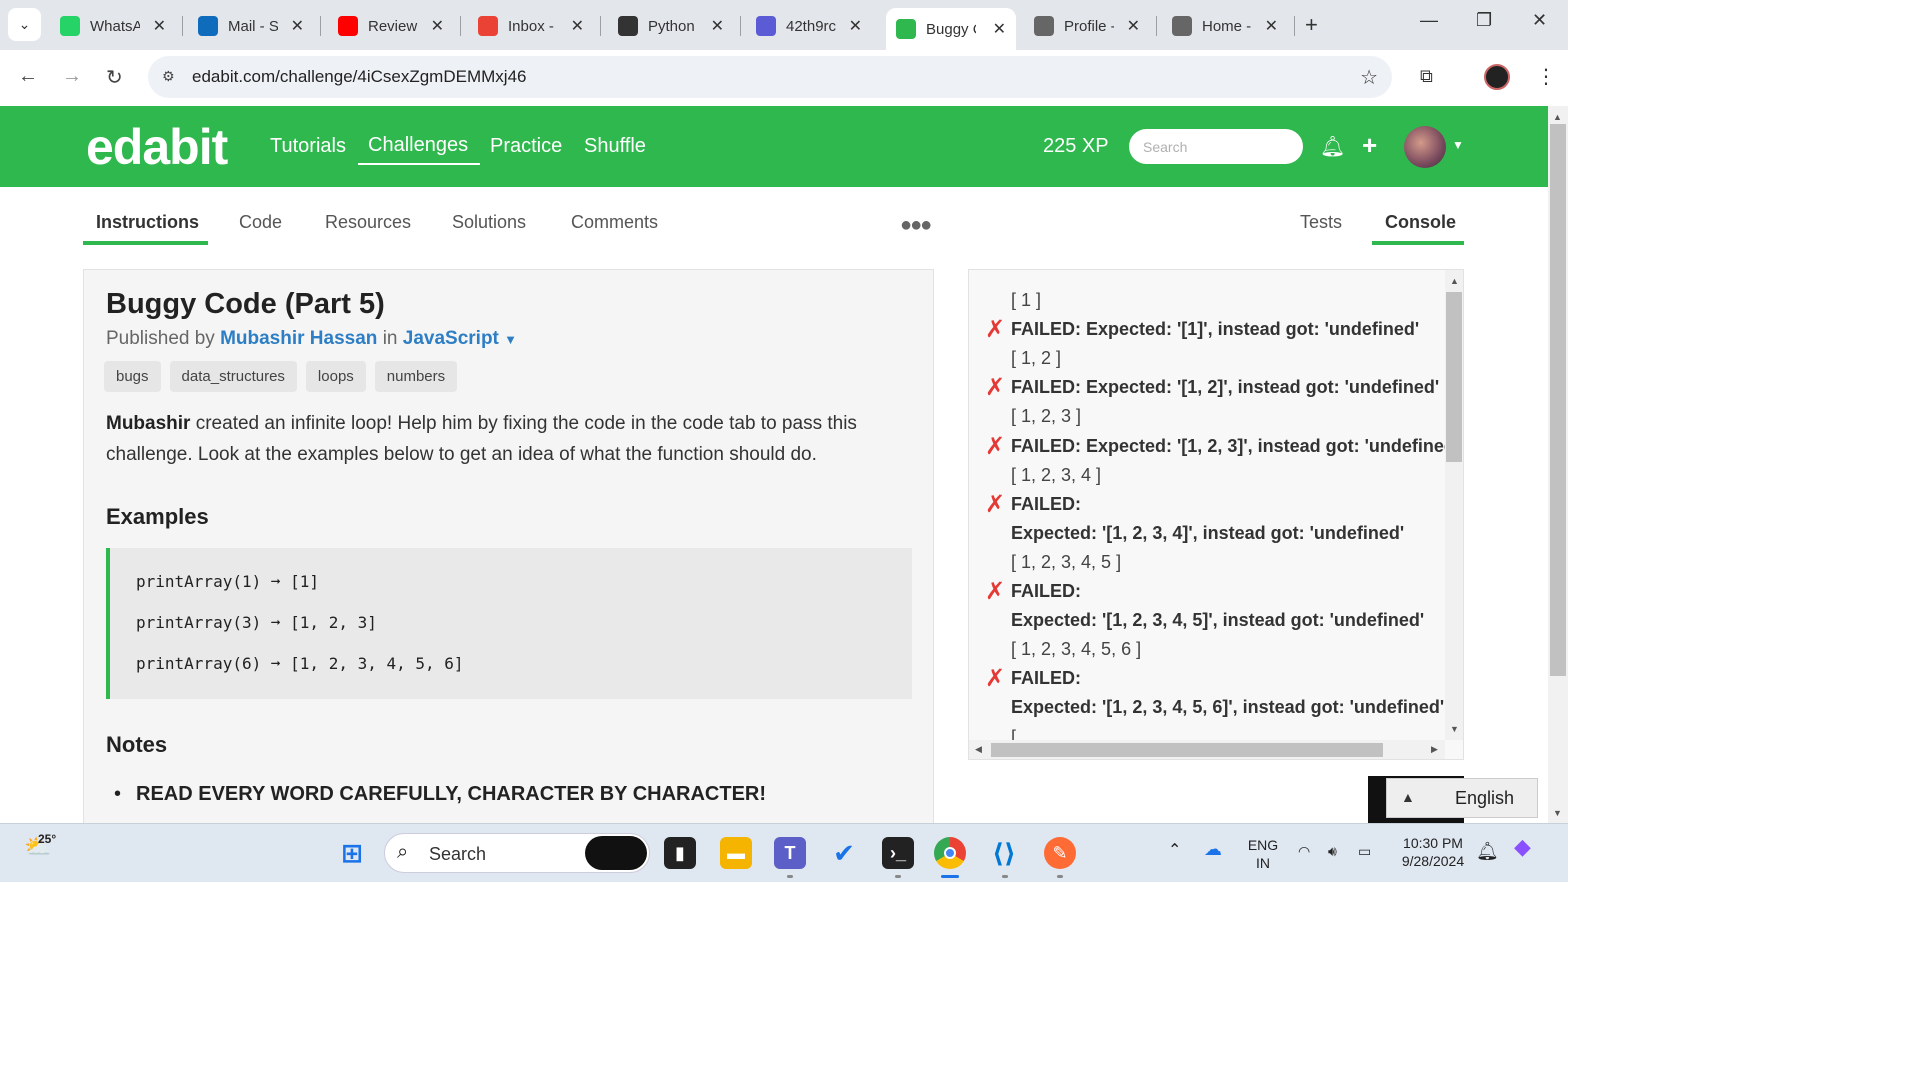  I want to click on browser-tab: Python ✕, so click(671, 26).